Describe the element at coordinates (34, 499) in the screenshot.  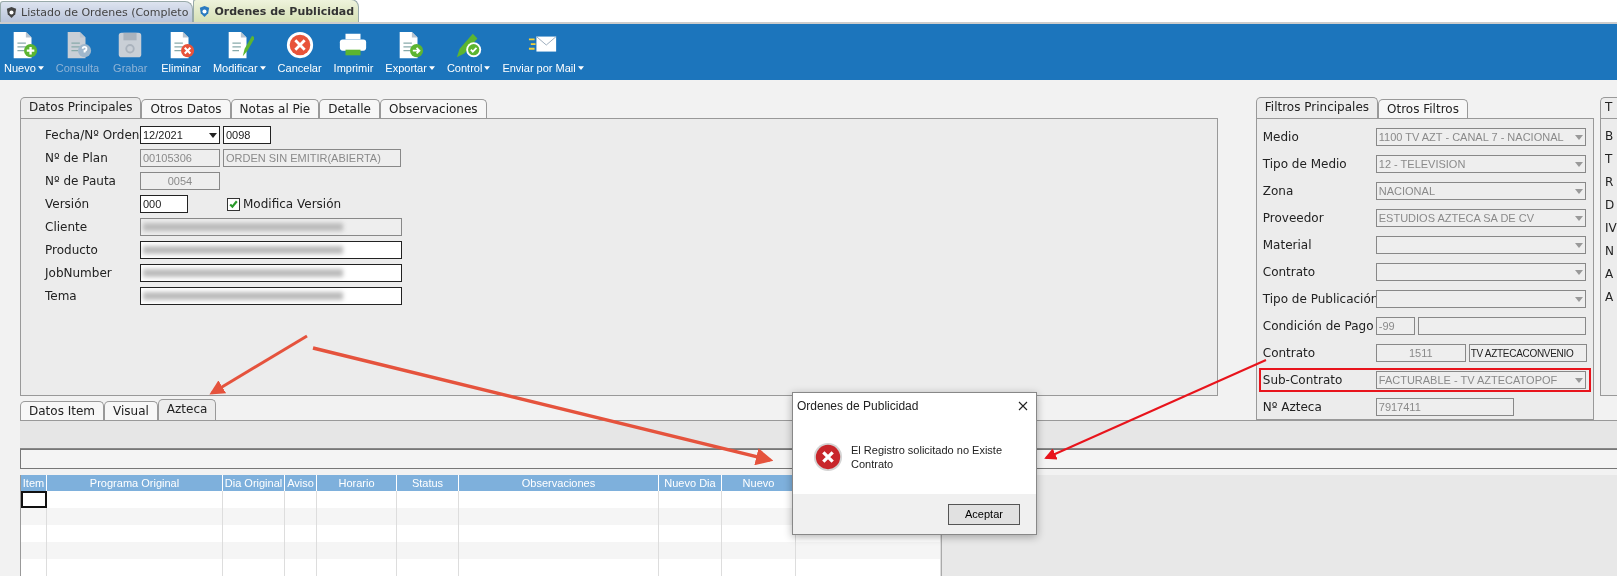
I see `focused-cell` at that location.